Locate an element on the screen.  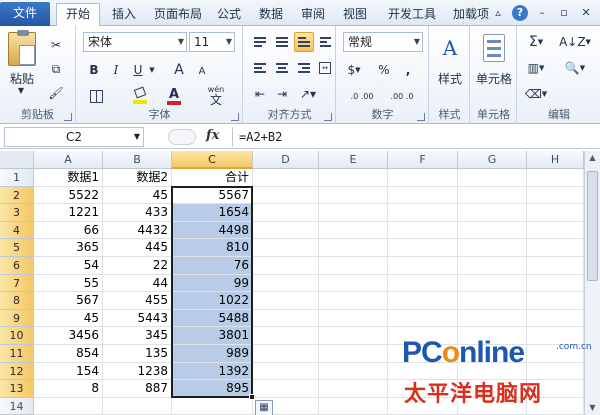
row-header: 13 is located at coordinates (17, 389).